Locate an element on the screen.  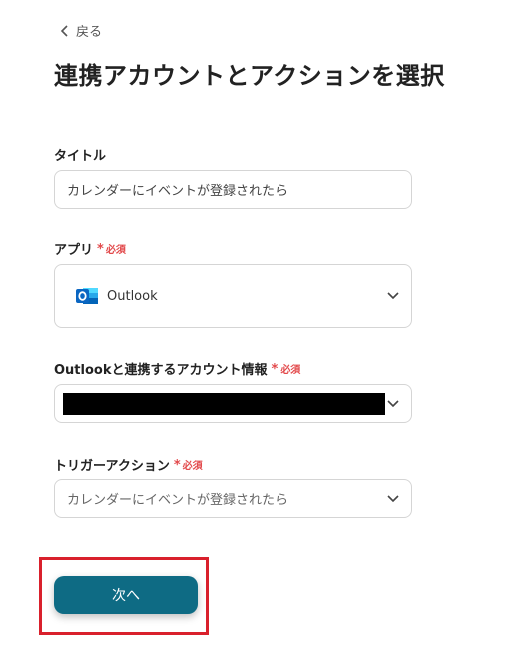
app-field-label: アプリ * 必須 is located at coordinates (90, 249).